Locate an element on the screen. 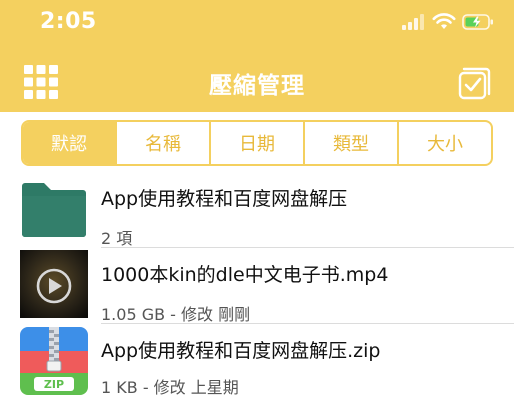 The width and height of the screenshot is (514, 400). folder-icon is located at coordinates (54, 210).